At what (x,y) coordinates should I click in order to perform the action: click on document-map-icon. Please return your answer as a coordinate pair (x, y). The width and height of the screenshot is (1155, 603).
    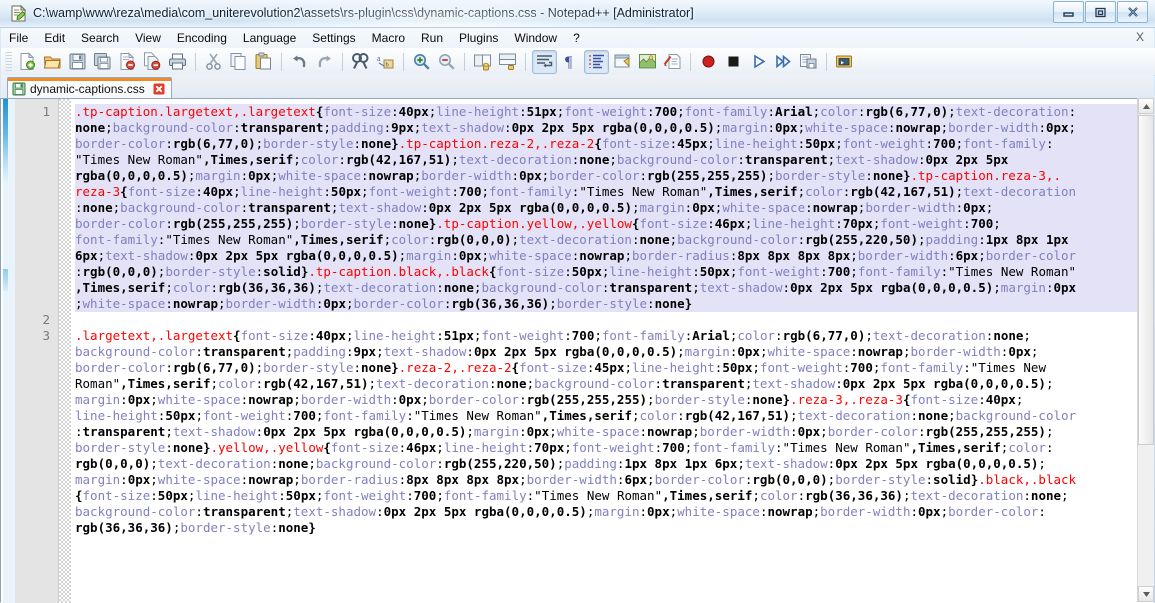
    Looking at the image, I should click on (647, 62).